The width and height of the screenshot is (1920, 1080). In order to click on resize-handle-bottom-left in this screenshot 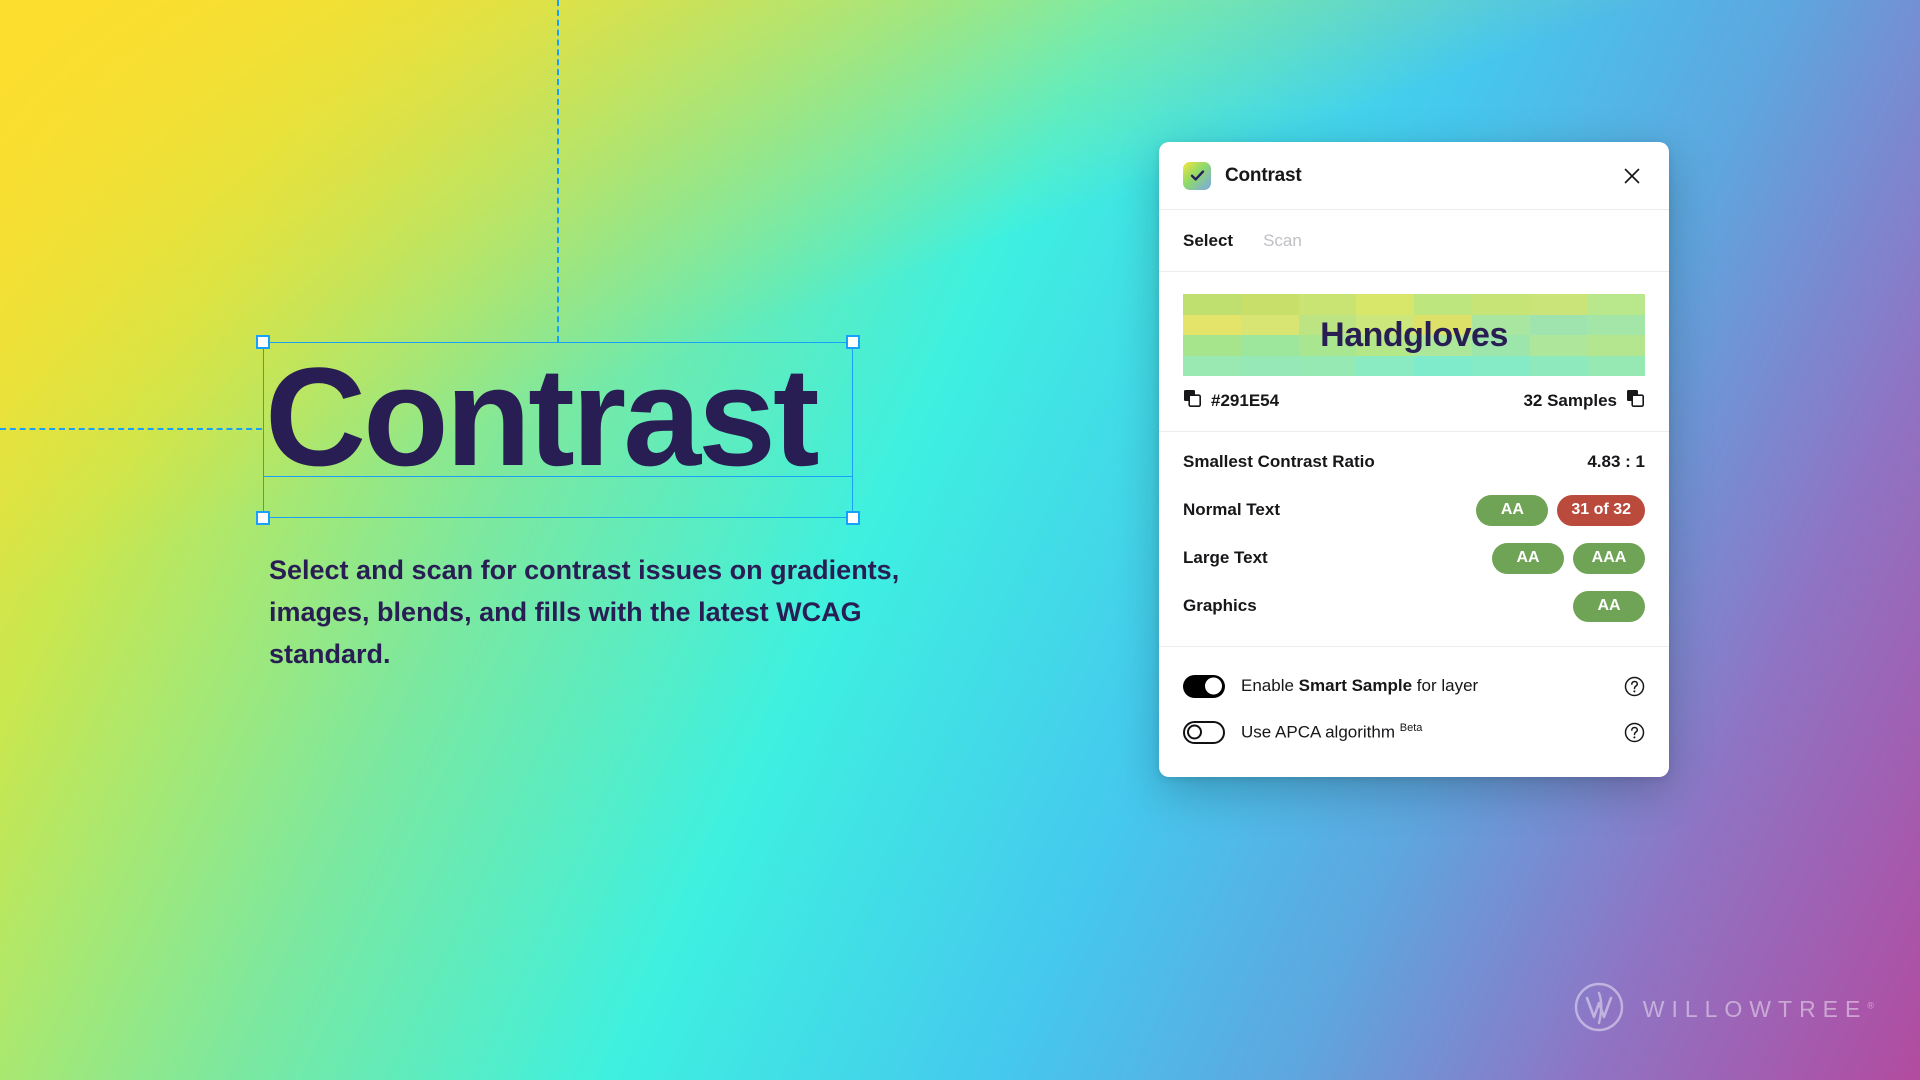, I will do `click(263, 518)`.